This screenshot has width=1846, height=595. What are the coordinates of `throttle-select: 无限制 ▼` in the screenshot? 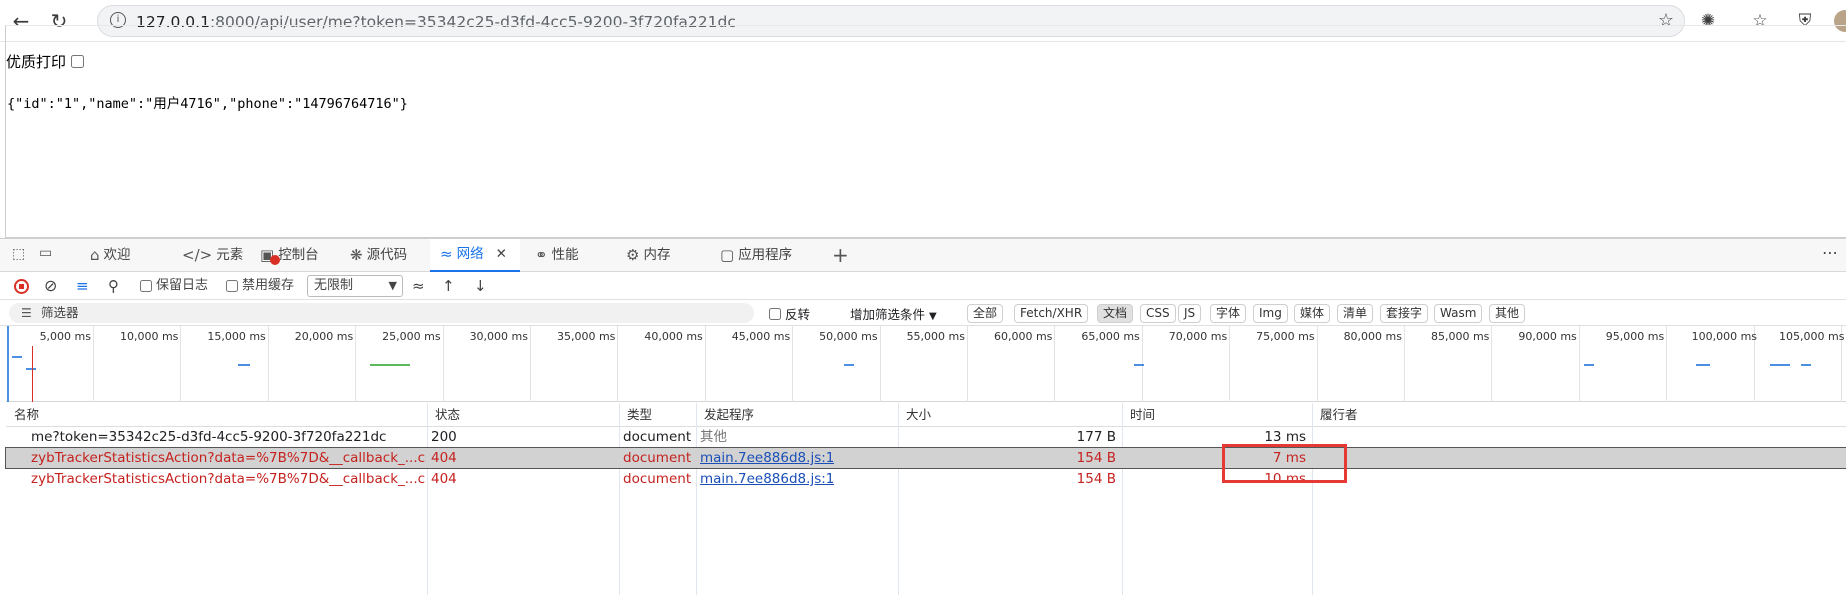 It's located at (355, 286).